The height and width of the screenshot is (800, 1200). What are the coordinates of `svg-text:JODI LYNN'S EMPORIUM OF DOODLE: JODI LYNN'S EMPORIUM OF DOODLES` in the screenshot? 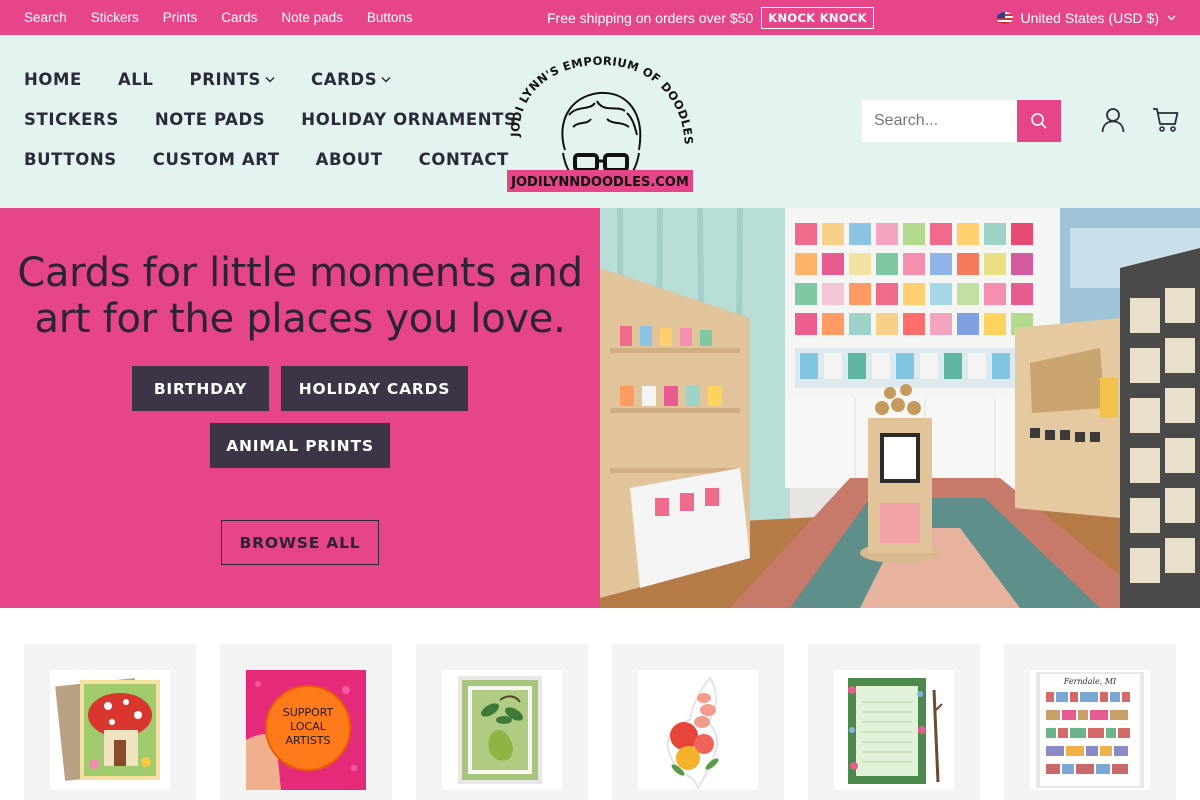 It's located at (600, 100).